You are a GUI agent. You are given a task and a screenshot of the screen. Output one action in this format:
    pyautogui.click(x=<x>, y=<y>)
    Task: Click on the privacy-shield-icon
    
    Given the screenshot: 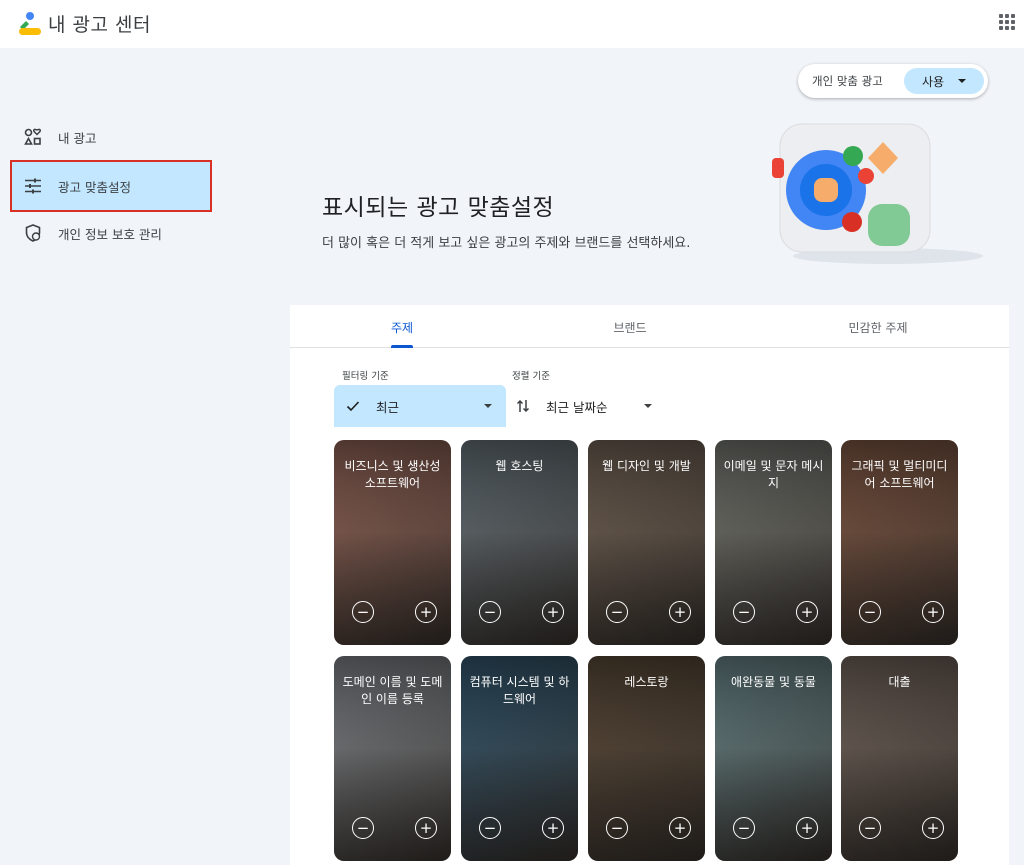 What is the action you would take?
    pyautogui.click(x=33, y=233)
    